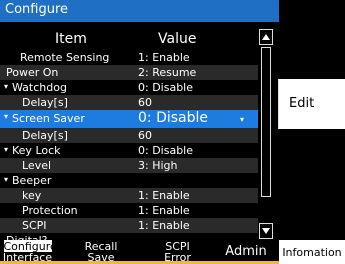 This screenshot has width=345, height=264. I want to click on edit-button: Edit, so click(311, 104).